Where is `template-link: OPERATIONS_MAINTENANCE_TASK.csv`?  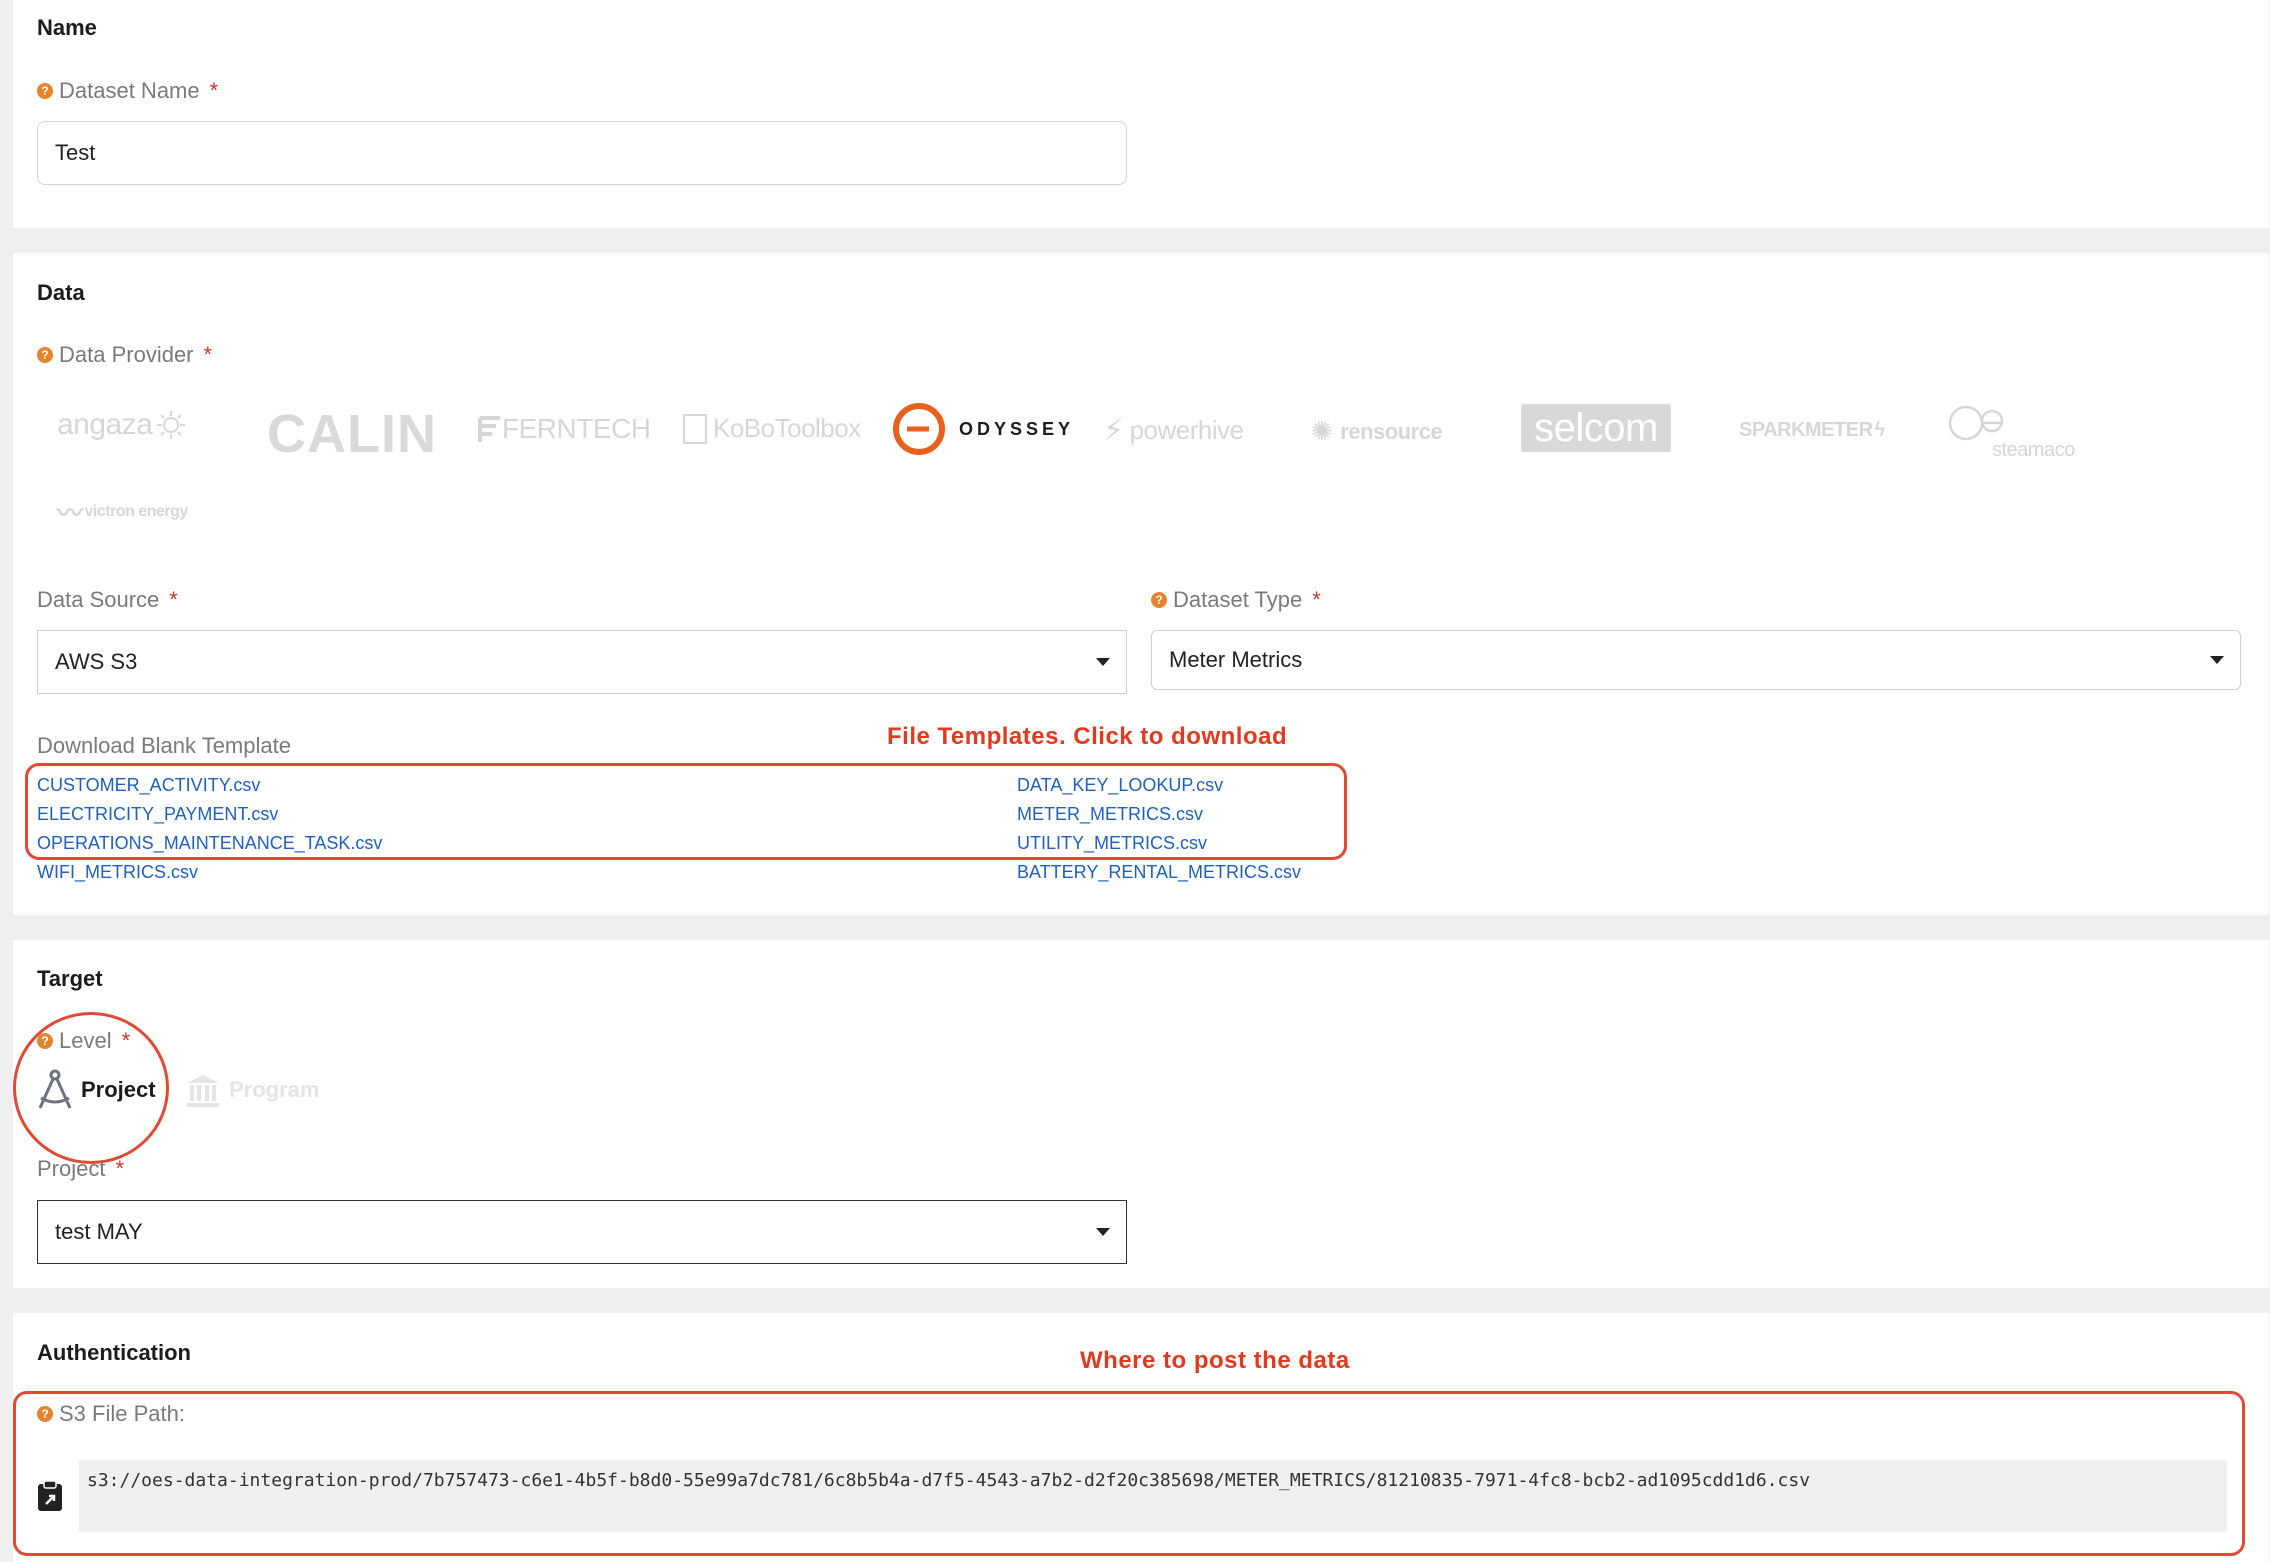
template-link: OPERATIONS_MAINTENANCE_TASK.csv is located at coordinates (209, 843).